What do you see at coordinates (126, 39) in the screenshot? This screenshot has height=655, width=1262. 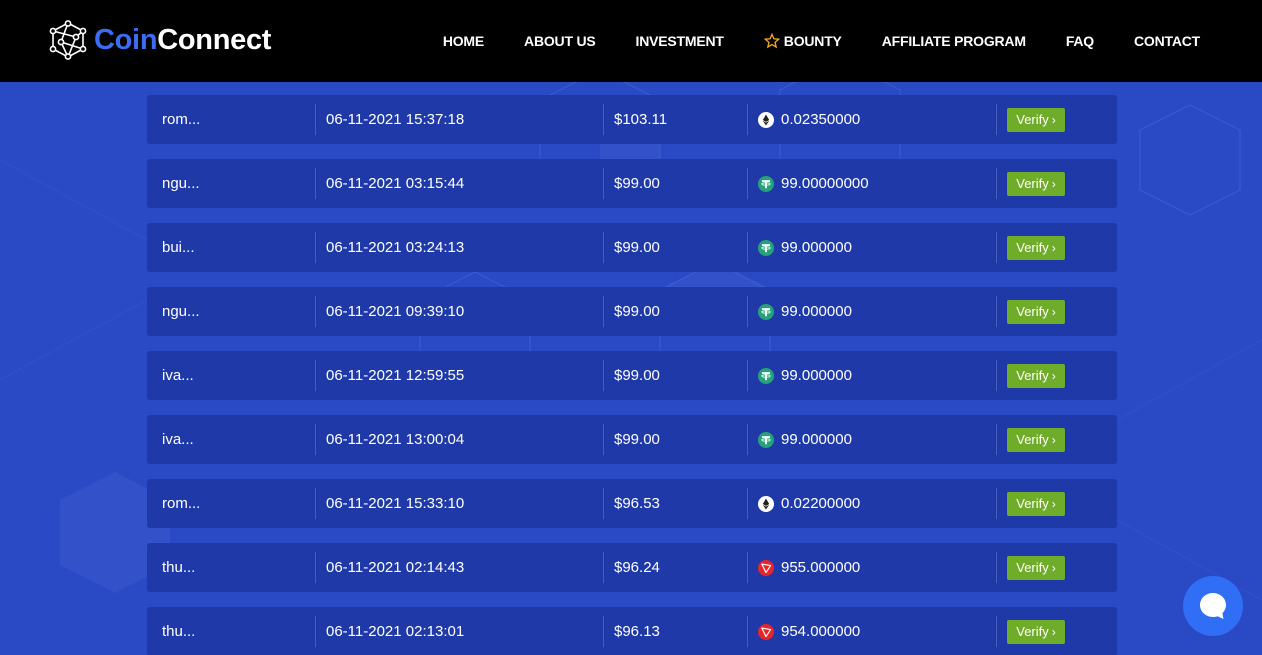 I see `logo-text-coin: Coin` at bounding box center [126, 39].